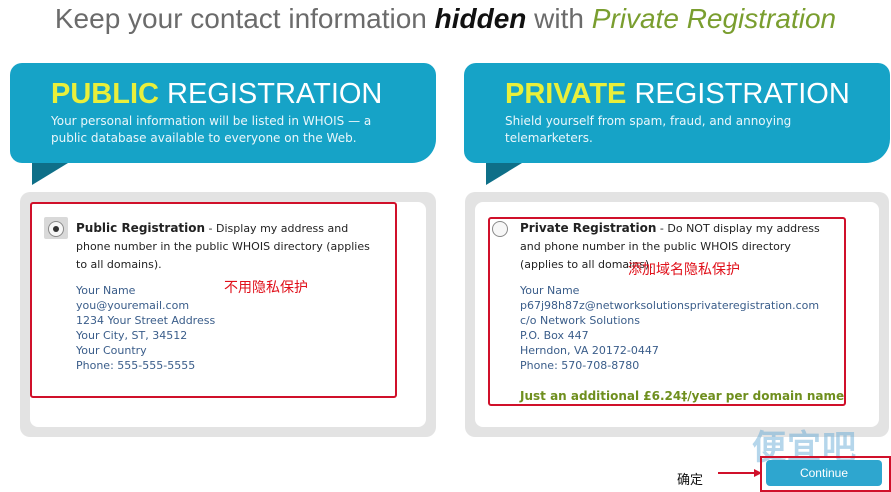  Describe the element at coordinates (270, 94) in the screenshot. I see `public-title-rest: REGISTRATION` at that location.